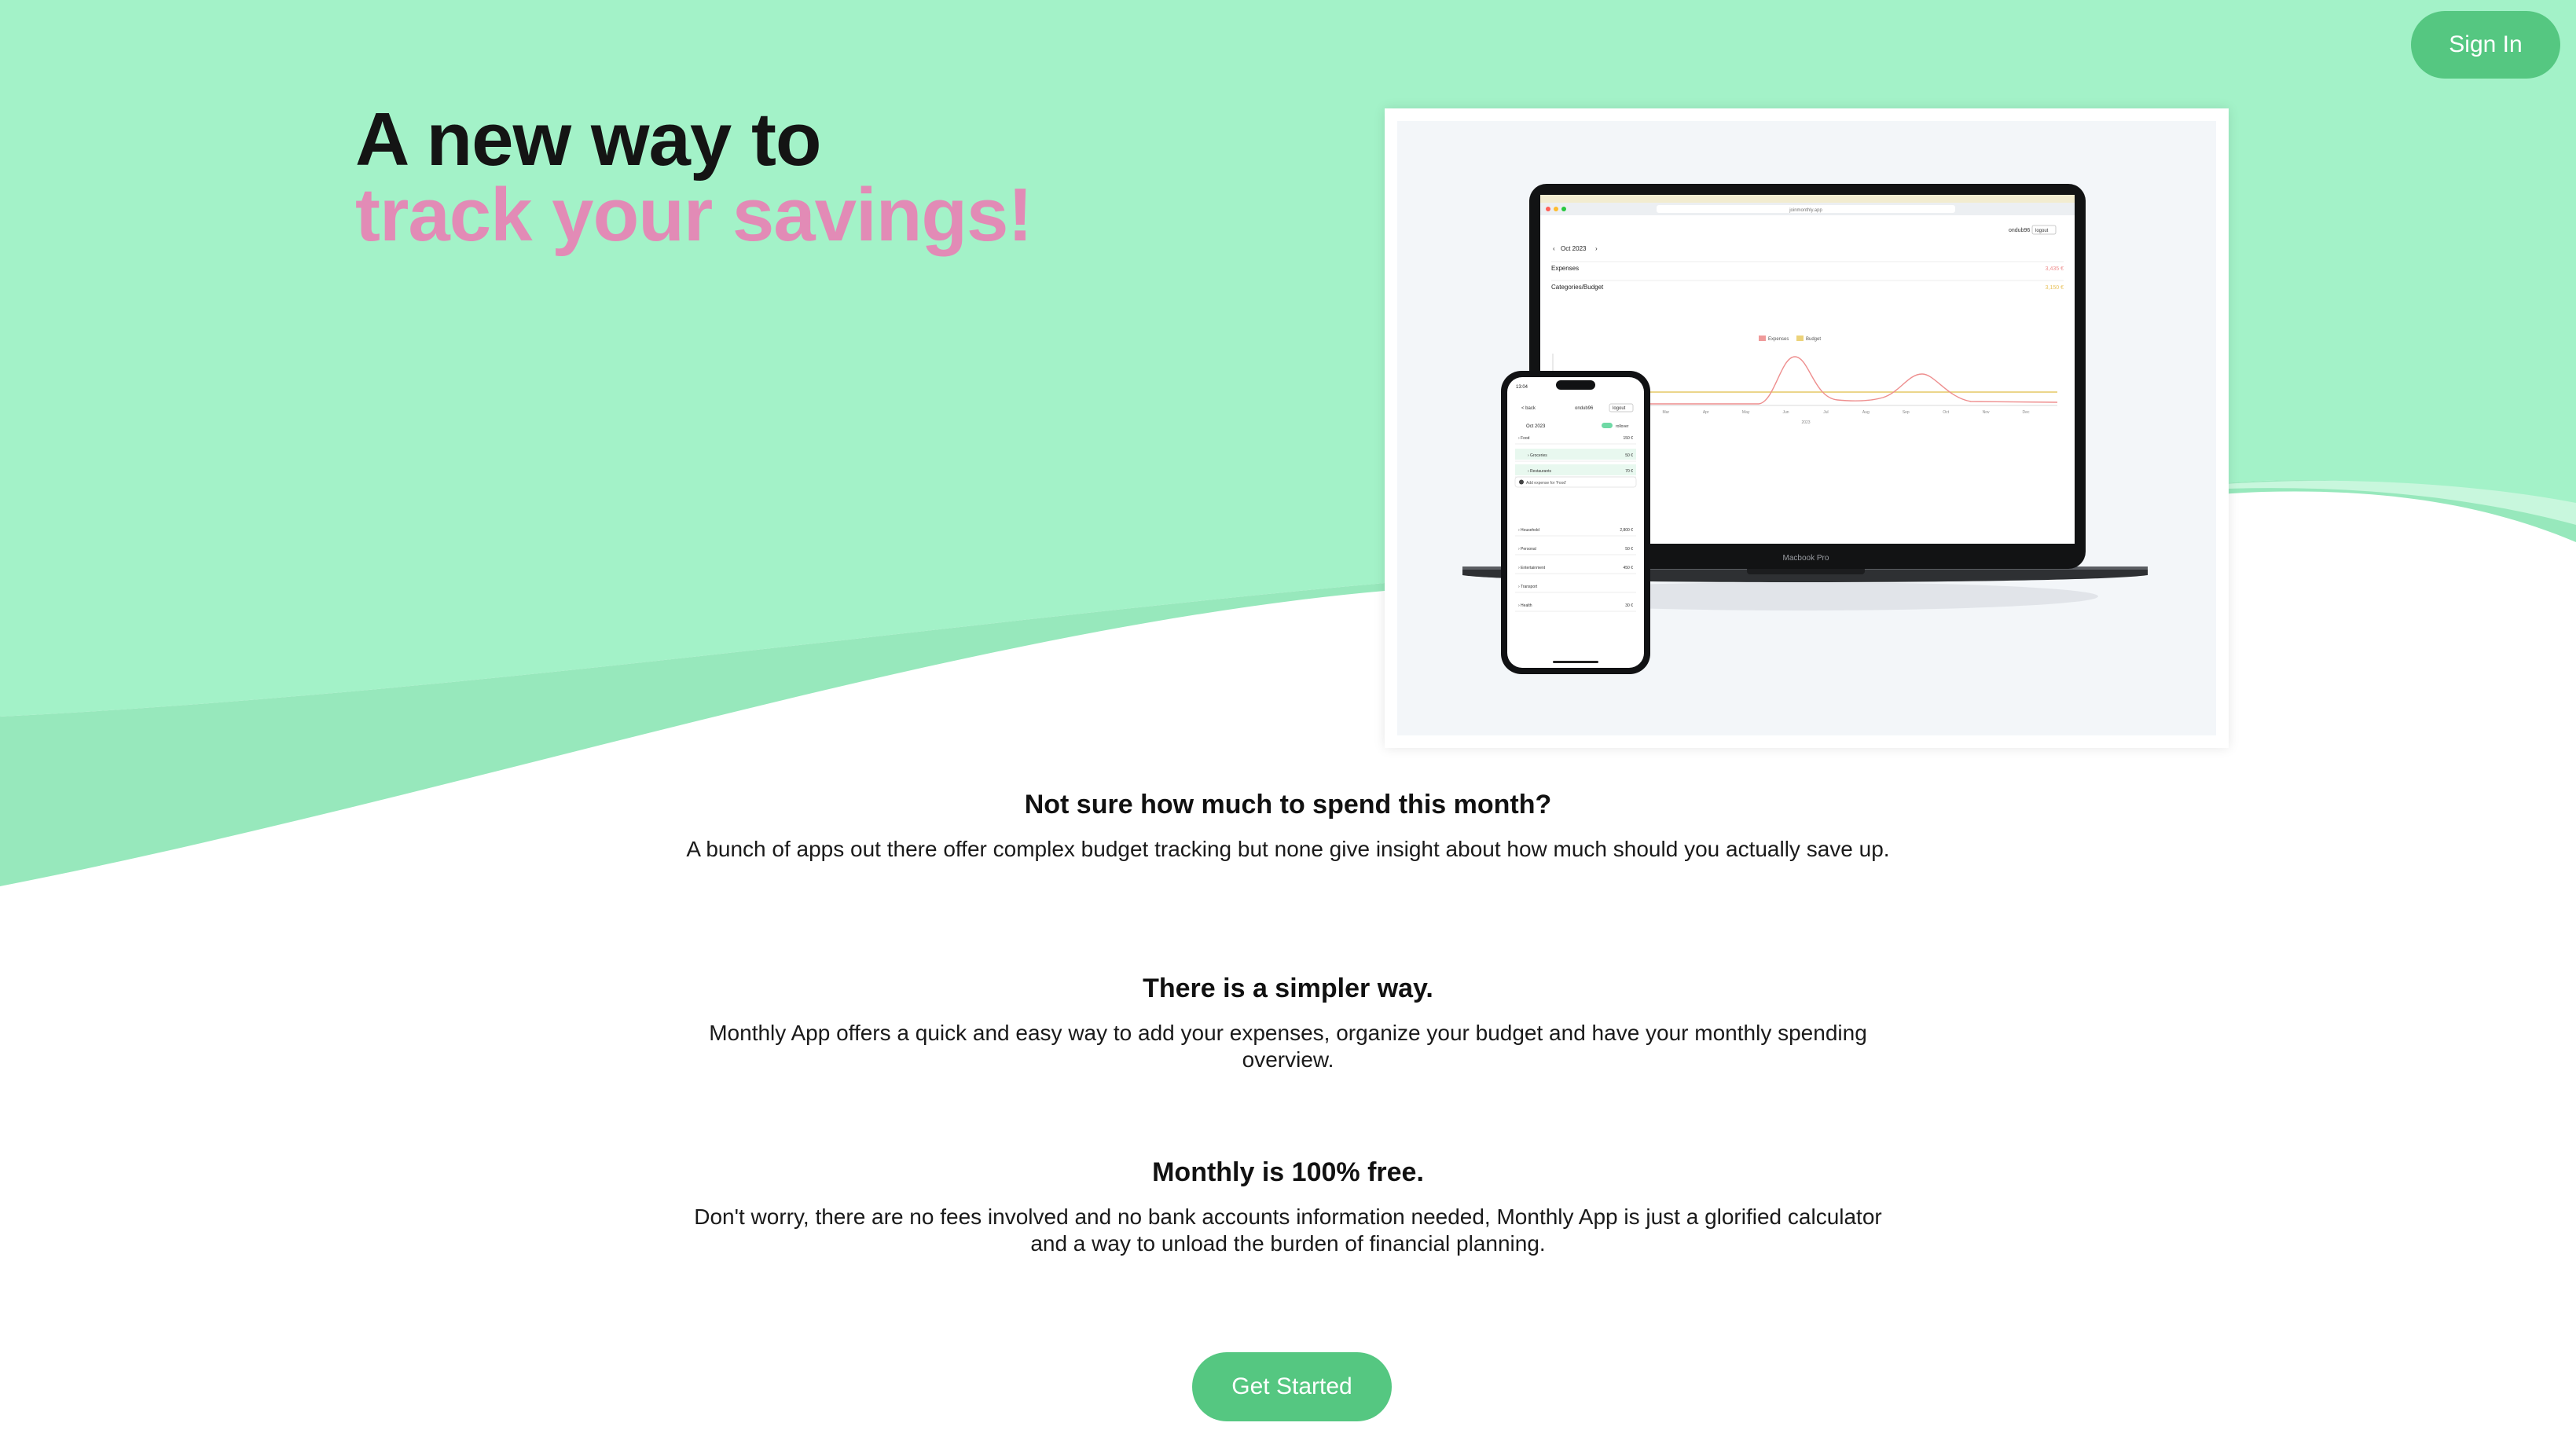 This screenshot has height=1430, width=2576. I want to click on phone-category-value: 2,800 €, so click(1626, 530).